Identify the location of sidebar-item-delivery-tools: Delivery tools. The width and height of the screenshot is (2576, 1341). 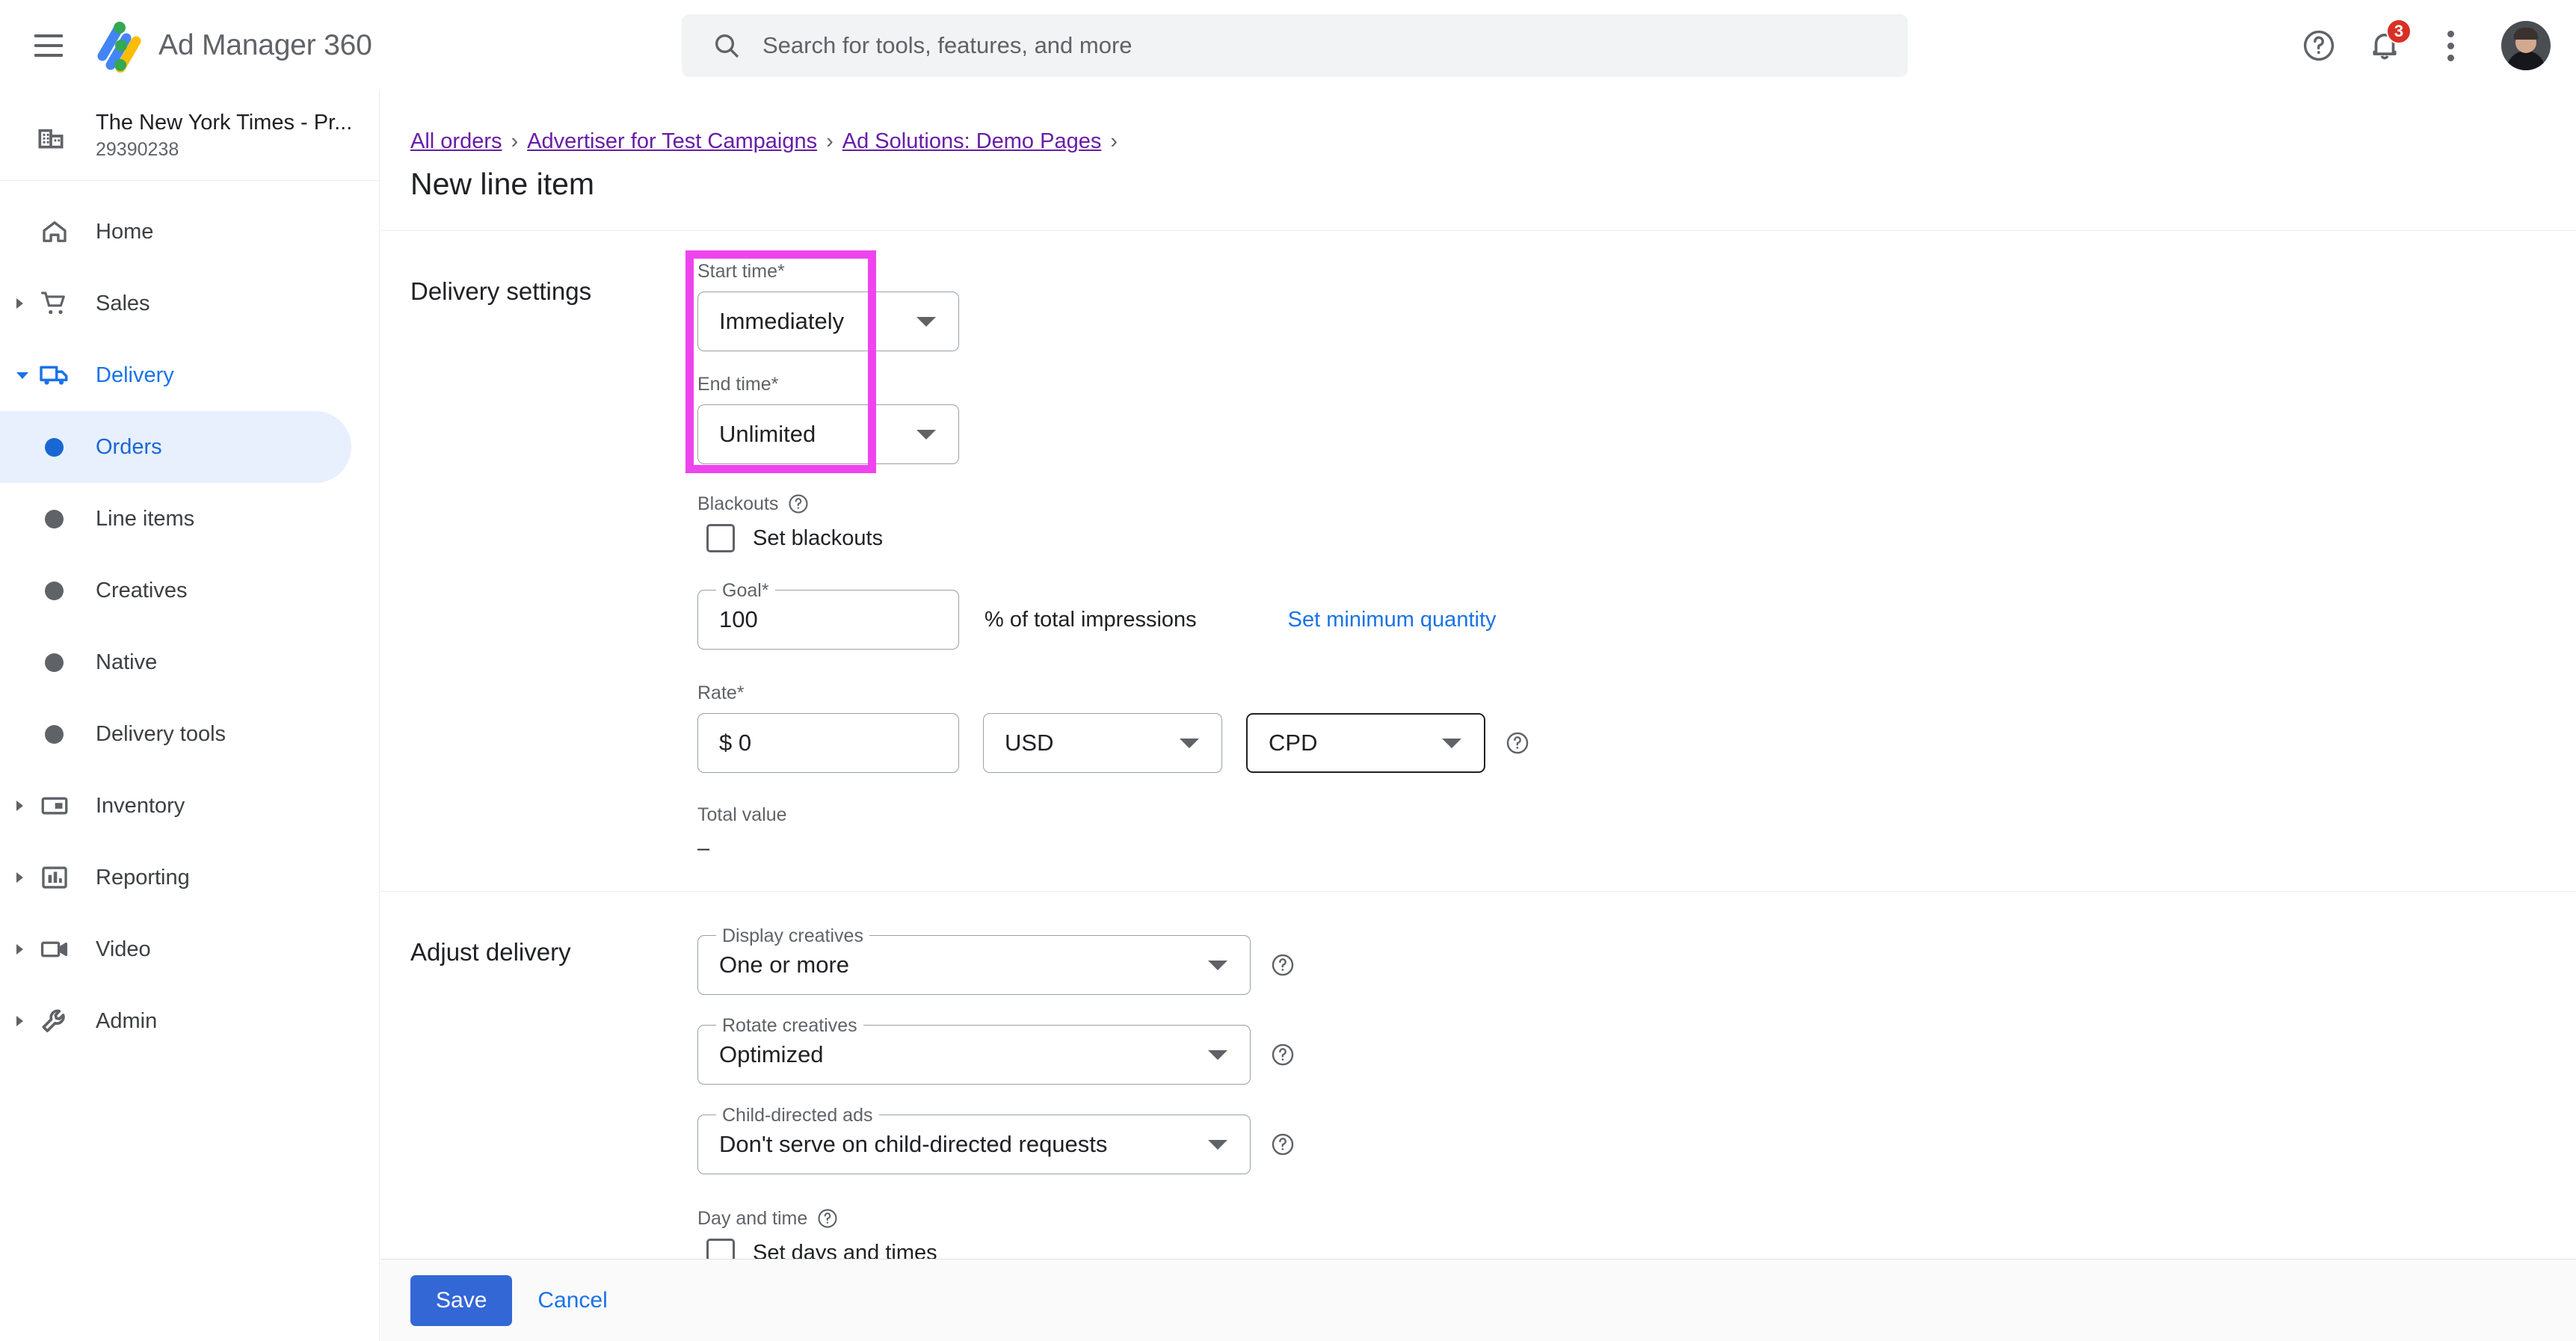
(189, 734).